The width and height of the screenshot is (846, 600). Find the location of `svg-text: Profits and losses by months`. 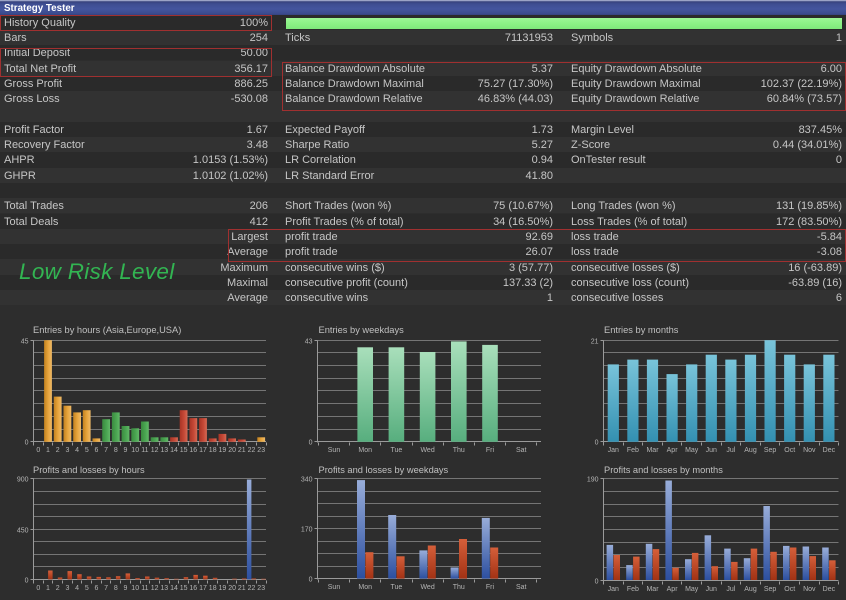

svg-text: Profits and losses by months is located at coordinates (663, 470).